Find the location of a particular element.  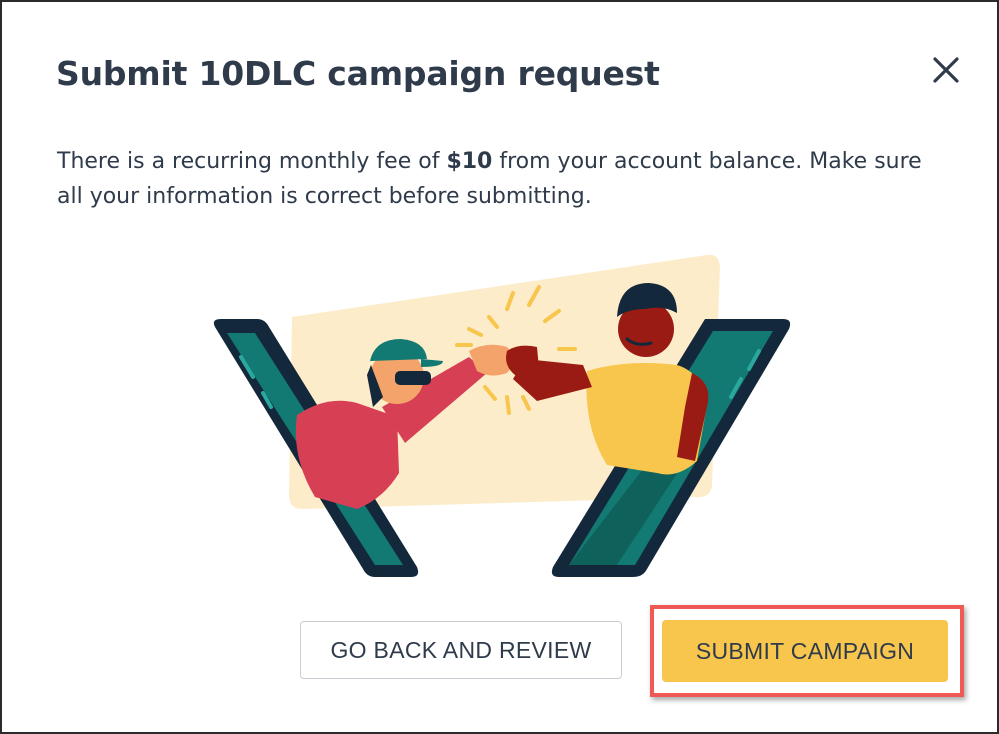

go-back-button: GO BACK AND REVIEW is located at coordinates (461, 650).